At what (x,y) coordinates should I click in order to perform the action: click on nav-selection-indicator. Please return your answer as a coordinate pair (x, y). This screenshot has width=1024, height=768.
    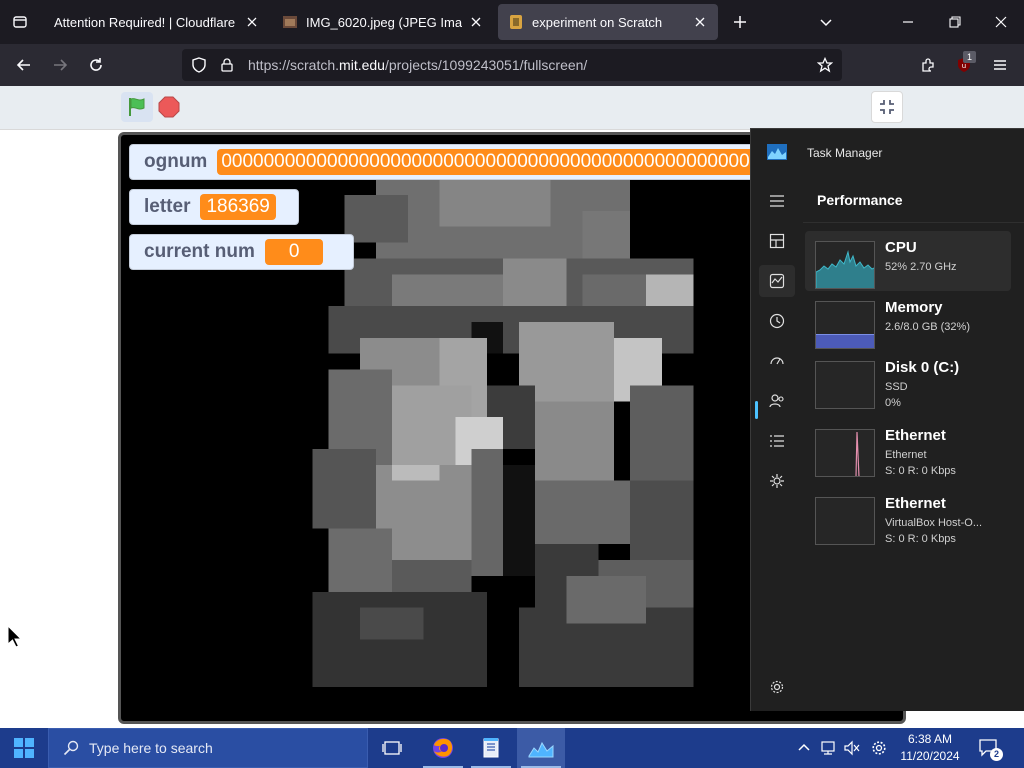
    Looking at the image, I should click on (756, 410).